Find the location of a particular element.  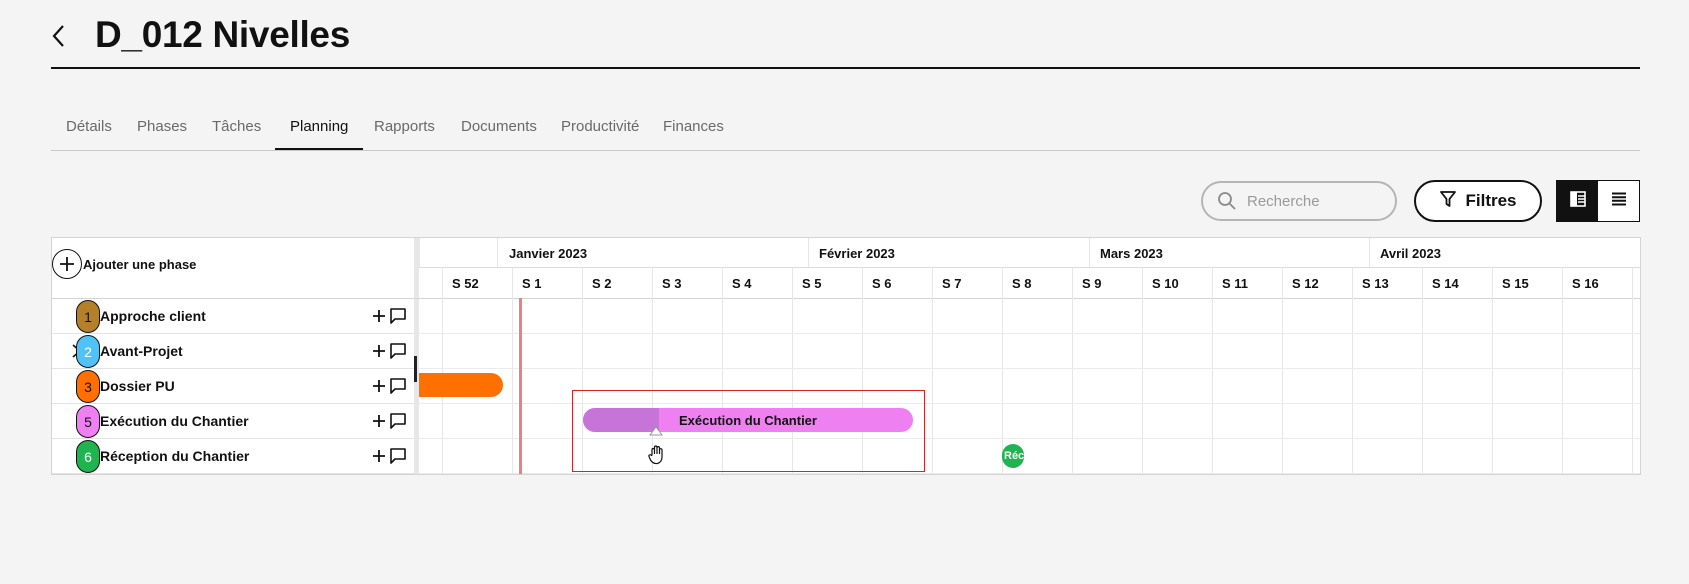

dossier-pu-bar is located at coordinates (461, 385).